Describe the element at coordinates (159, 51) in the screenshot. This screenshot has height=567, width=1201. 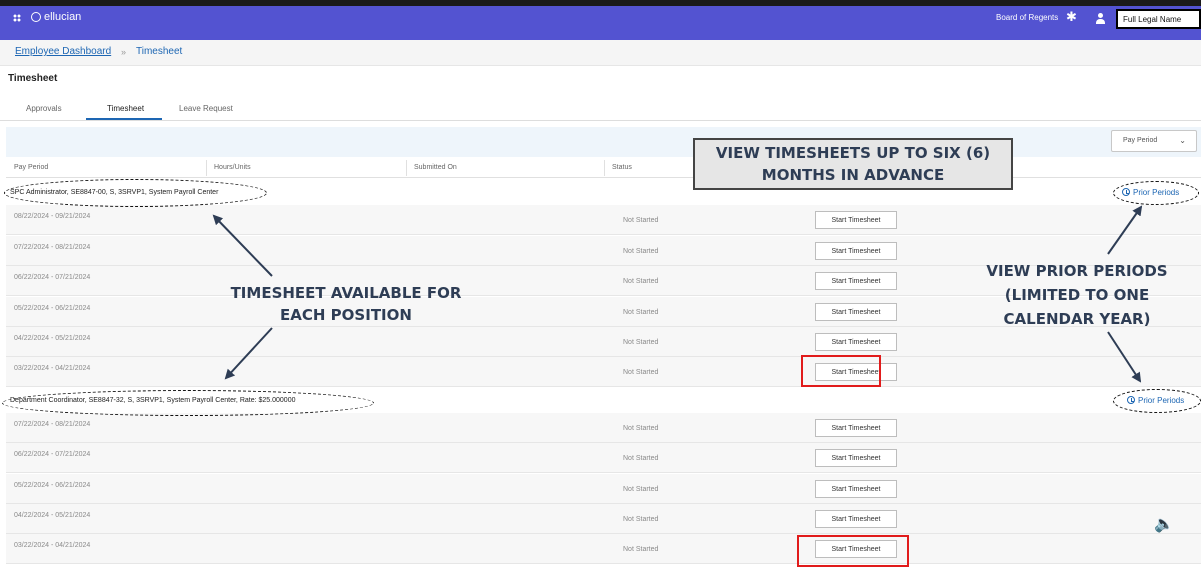
I see `breadcrumb-timesheet: Timesheet` at that location.